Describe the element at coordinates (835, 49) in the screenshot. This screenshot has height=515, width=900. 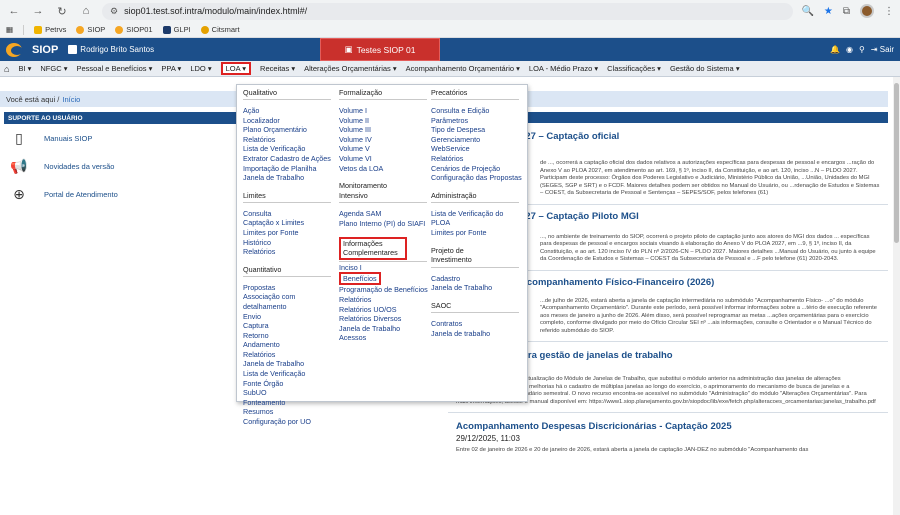
I see `bell-icon: 🔔` at that location.